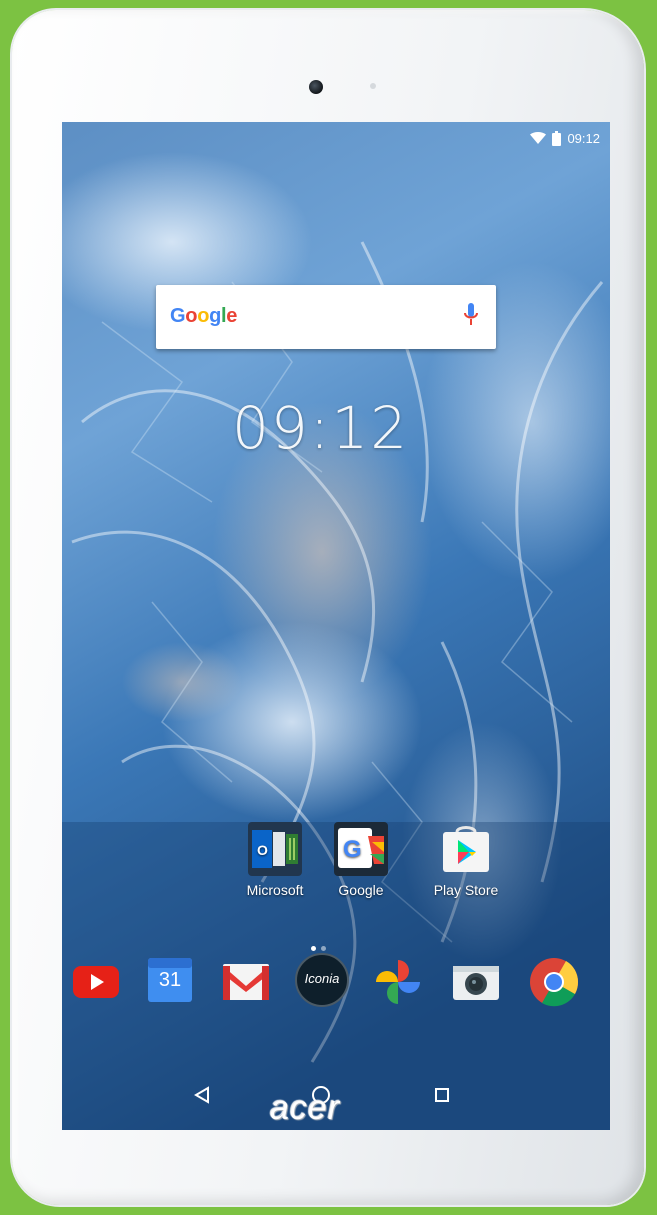 The width and height of the screenshot is (657, 1215). What do you see at coordinates (320, 428) in the screenshot?
I see `clock-widget: 09:12` at bounding box center [320, 428].